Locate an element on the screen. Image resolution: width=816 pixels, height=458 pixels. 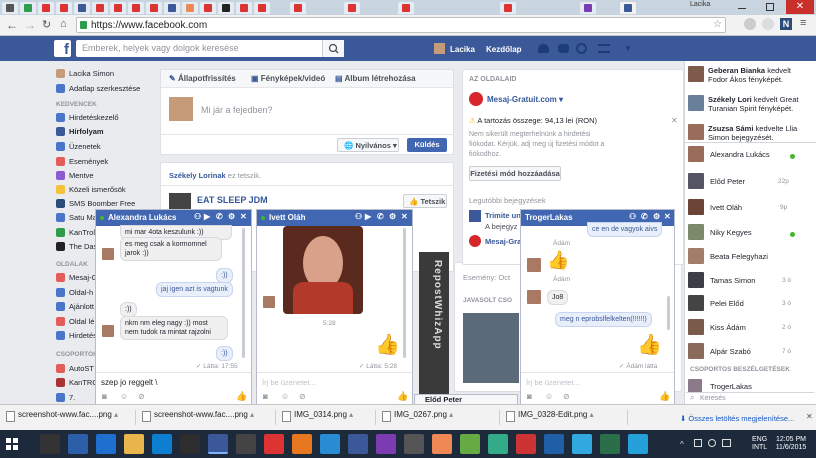
contact-item: Beata Felegyhazi is located at coordinates (728, 256).